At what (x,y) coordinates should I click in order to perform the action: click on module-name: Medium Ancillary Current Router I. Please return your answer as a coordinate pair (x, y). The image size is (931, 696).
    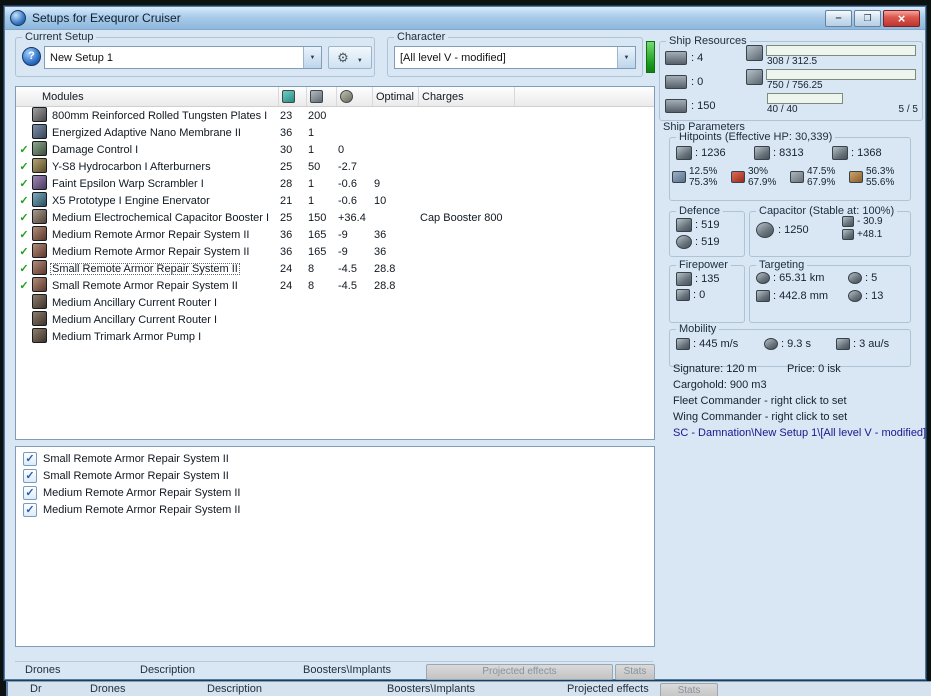
    Looking at the image, I should click on (135, 320).